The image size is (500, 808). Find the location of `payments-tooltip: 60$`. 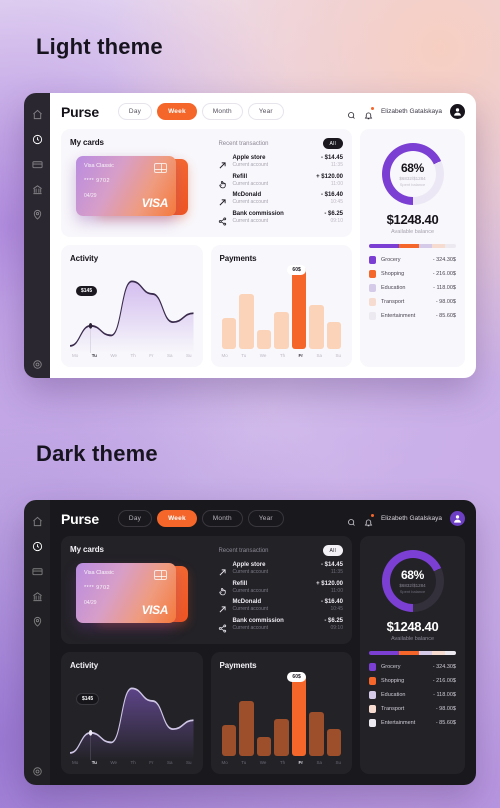

payments-tooltip: 60$ is located at coordinates (296, 270).